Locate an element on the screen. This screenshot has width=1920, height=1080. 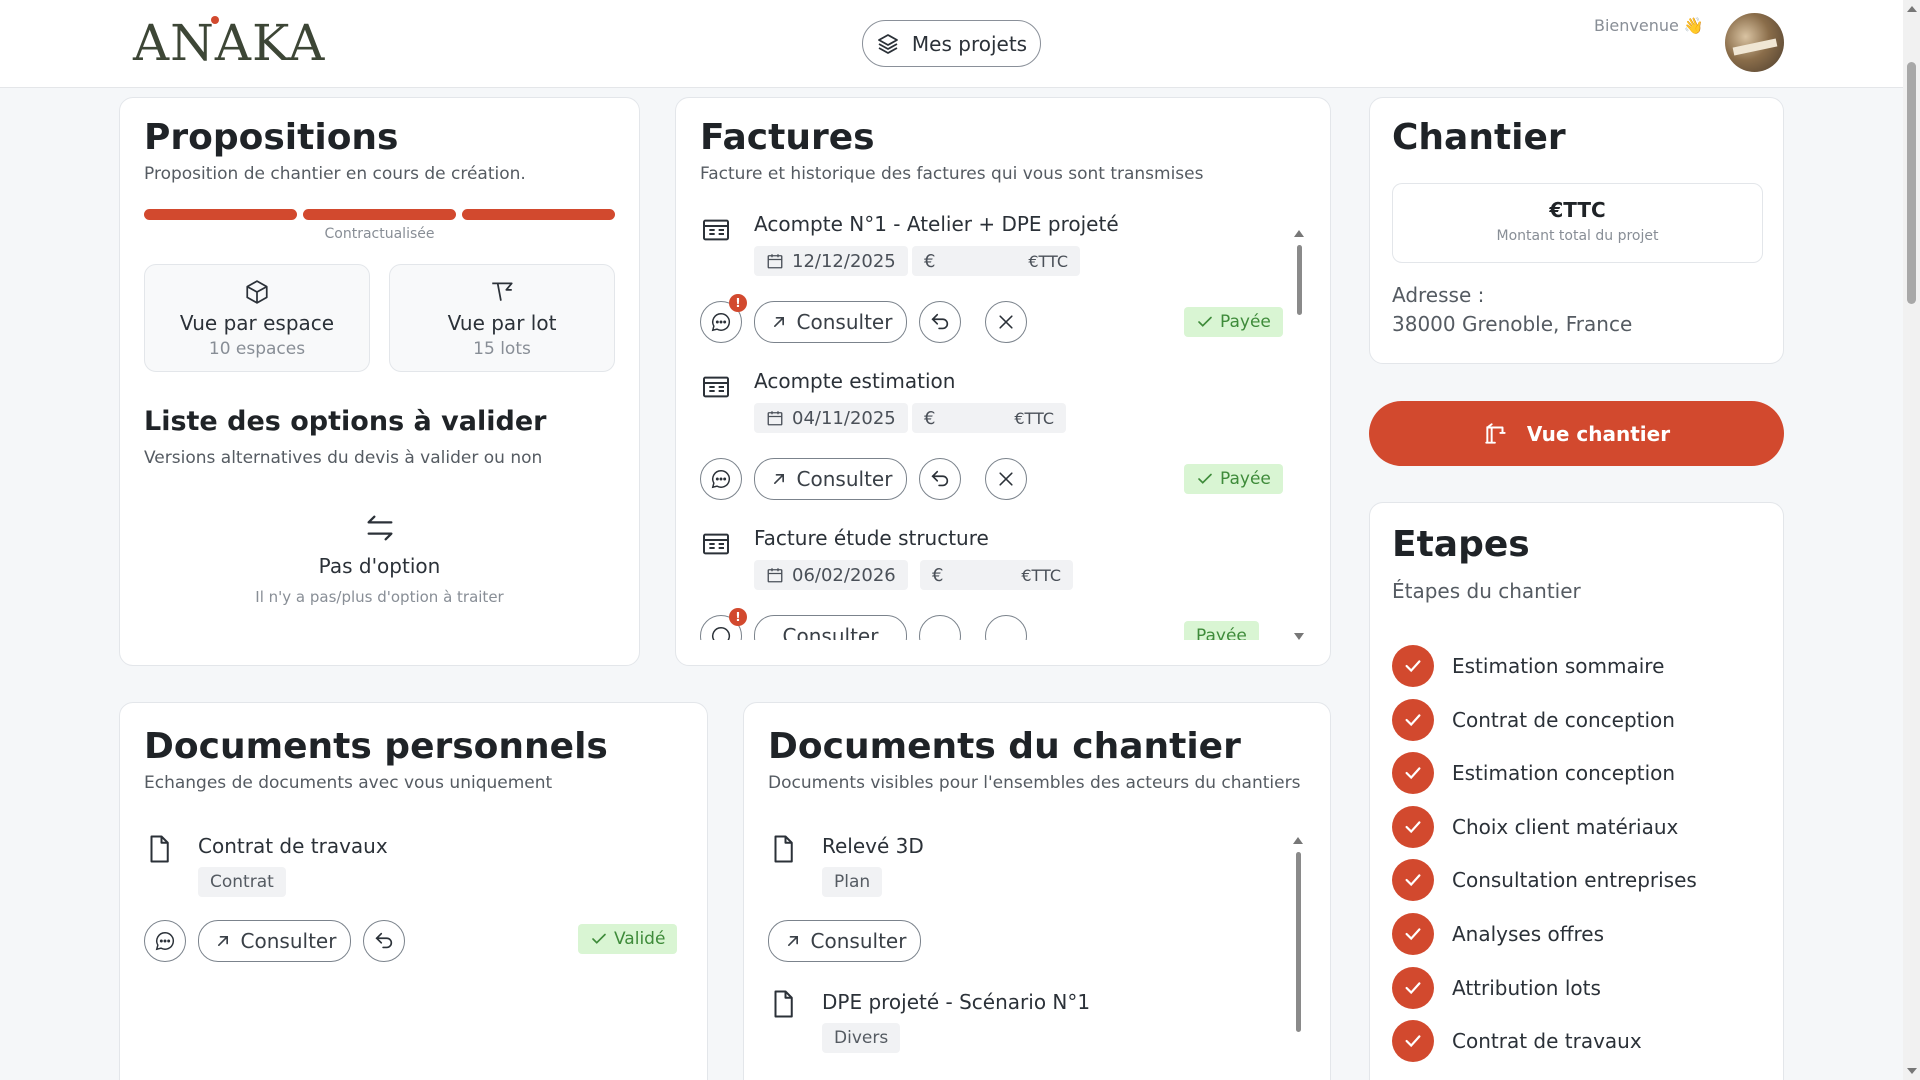
step-label: Estimation conception is located at coordinates (1564, 773).